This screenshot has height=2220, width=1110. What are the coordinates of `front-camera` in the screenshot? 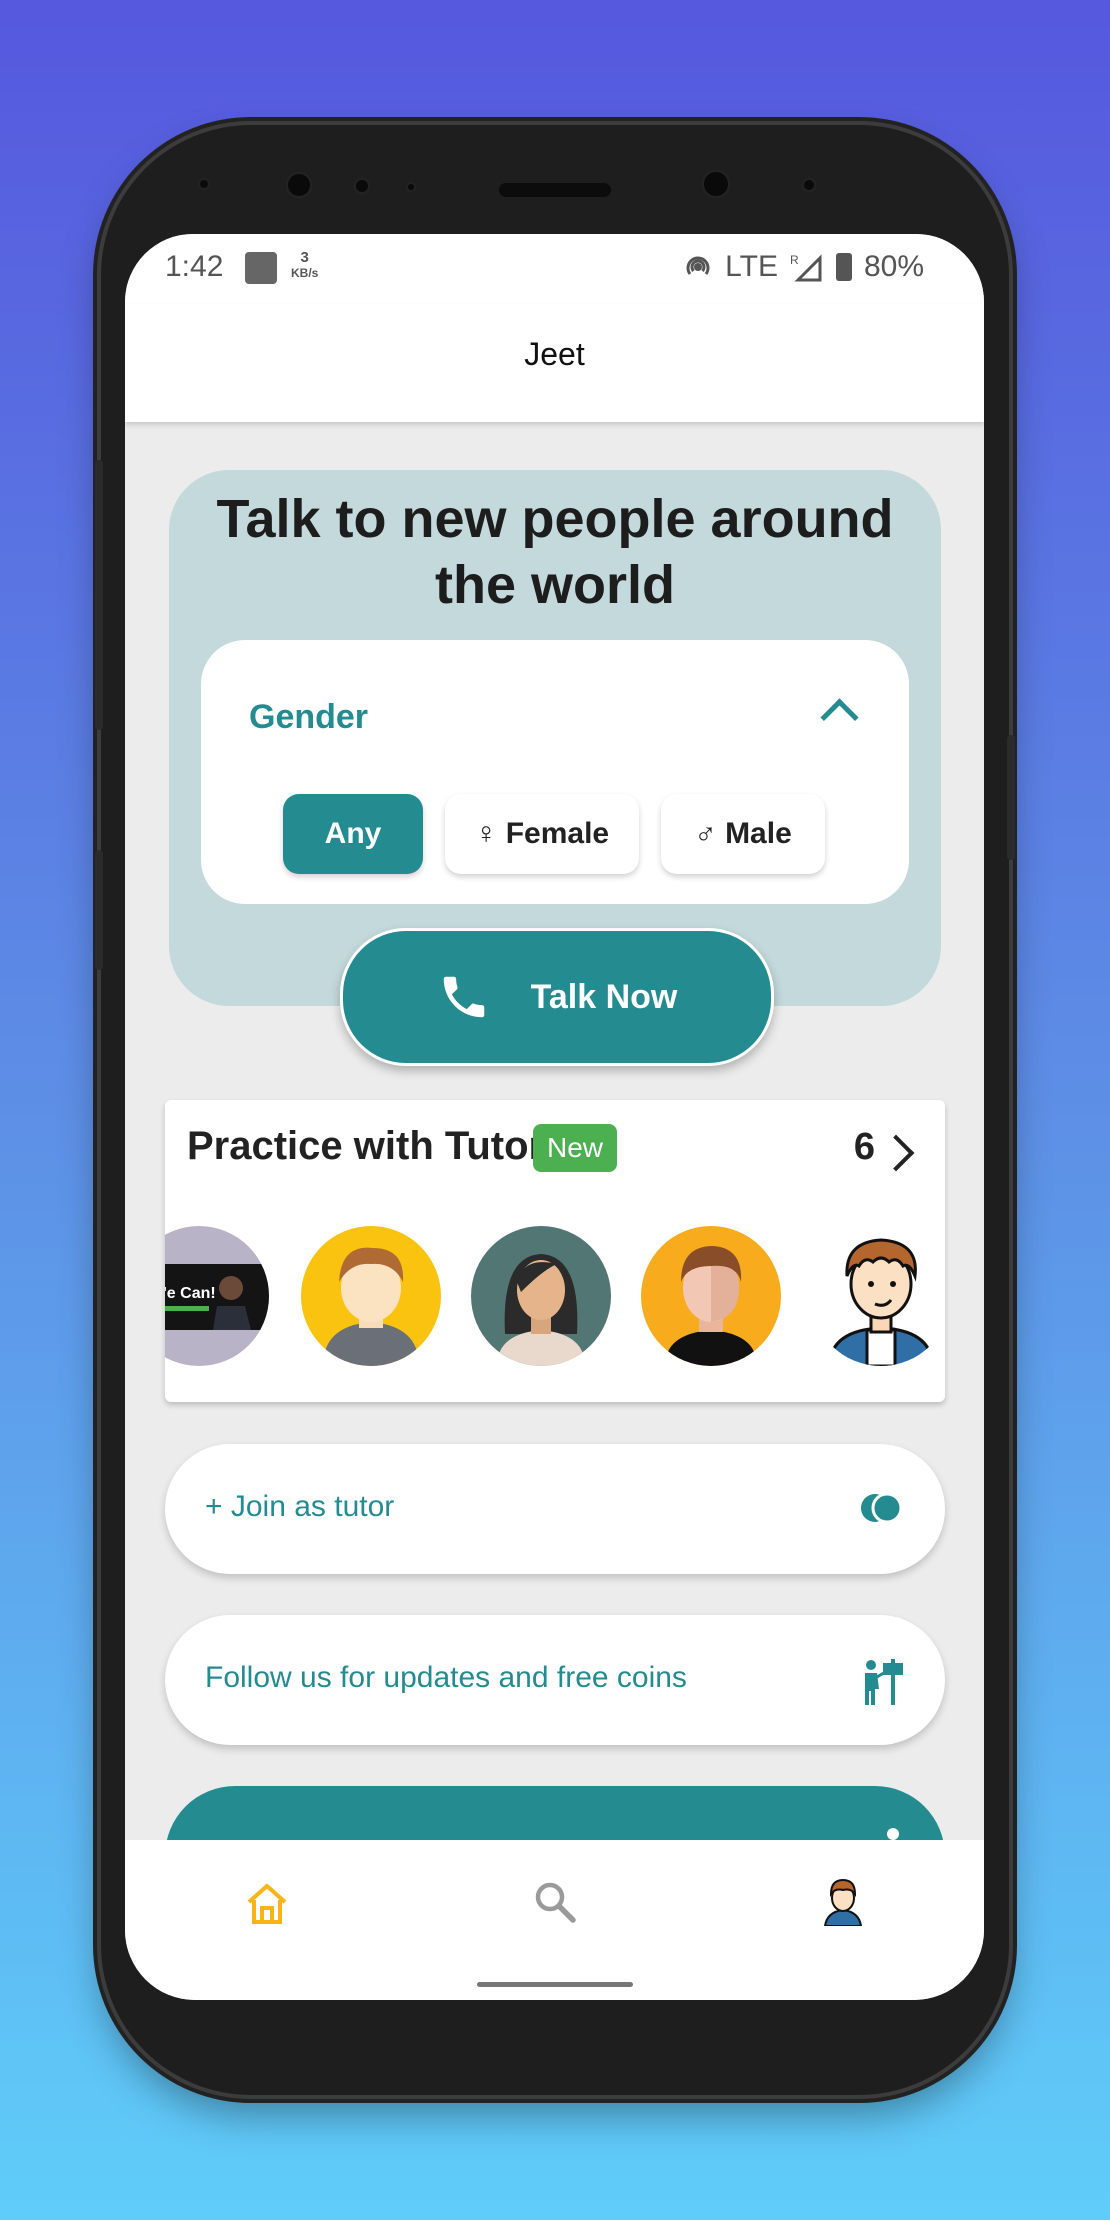 It's located at (299, 185).